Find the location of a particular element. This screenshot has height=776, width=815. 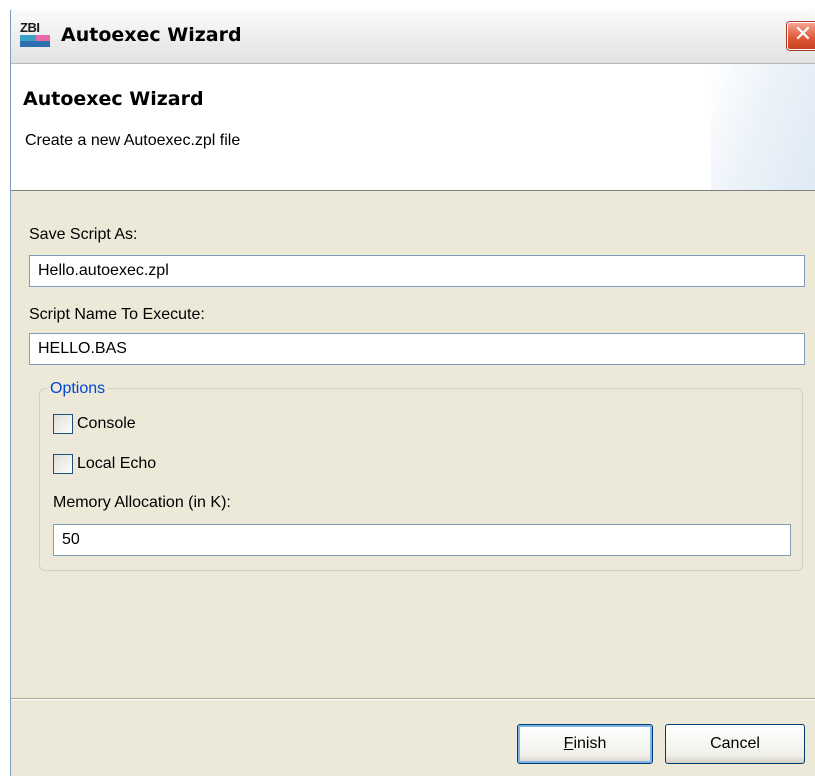

console-checkbox is located at coordinates (63, 424).